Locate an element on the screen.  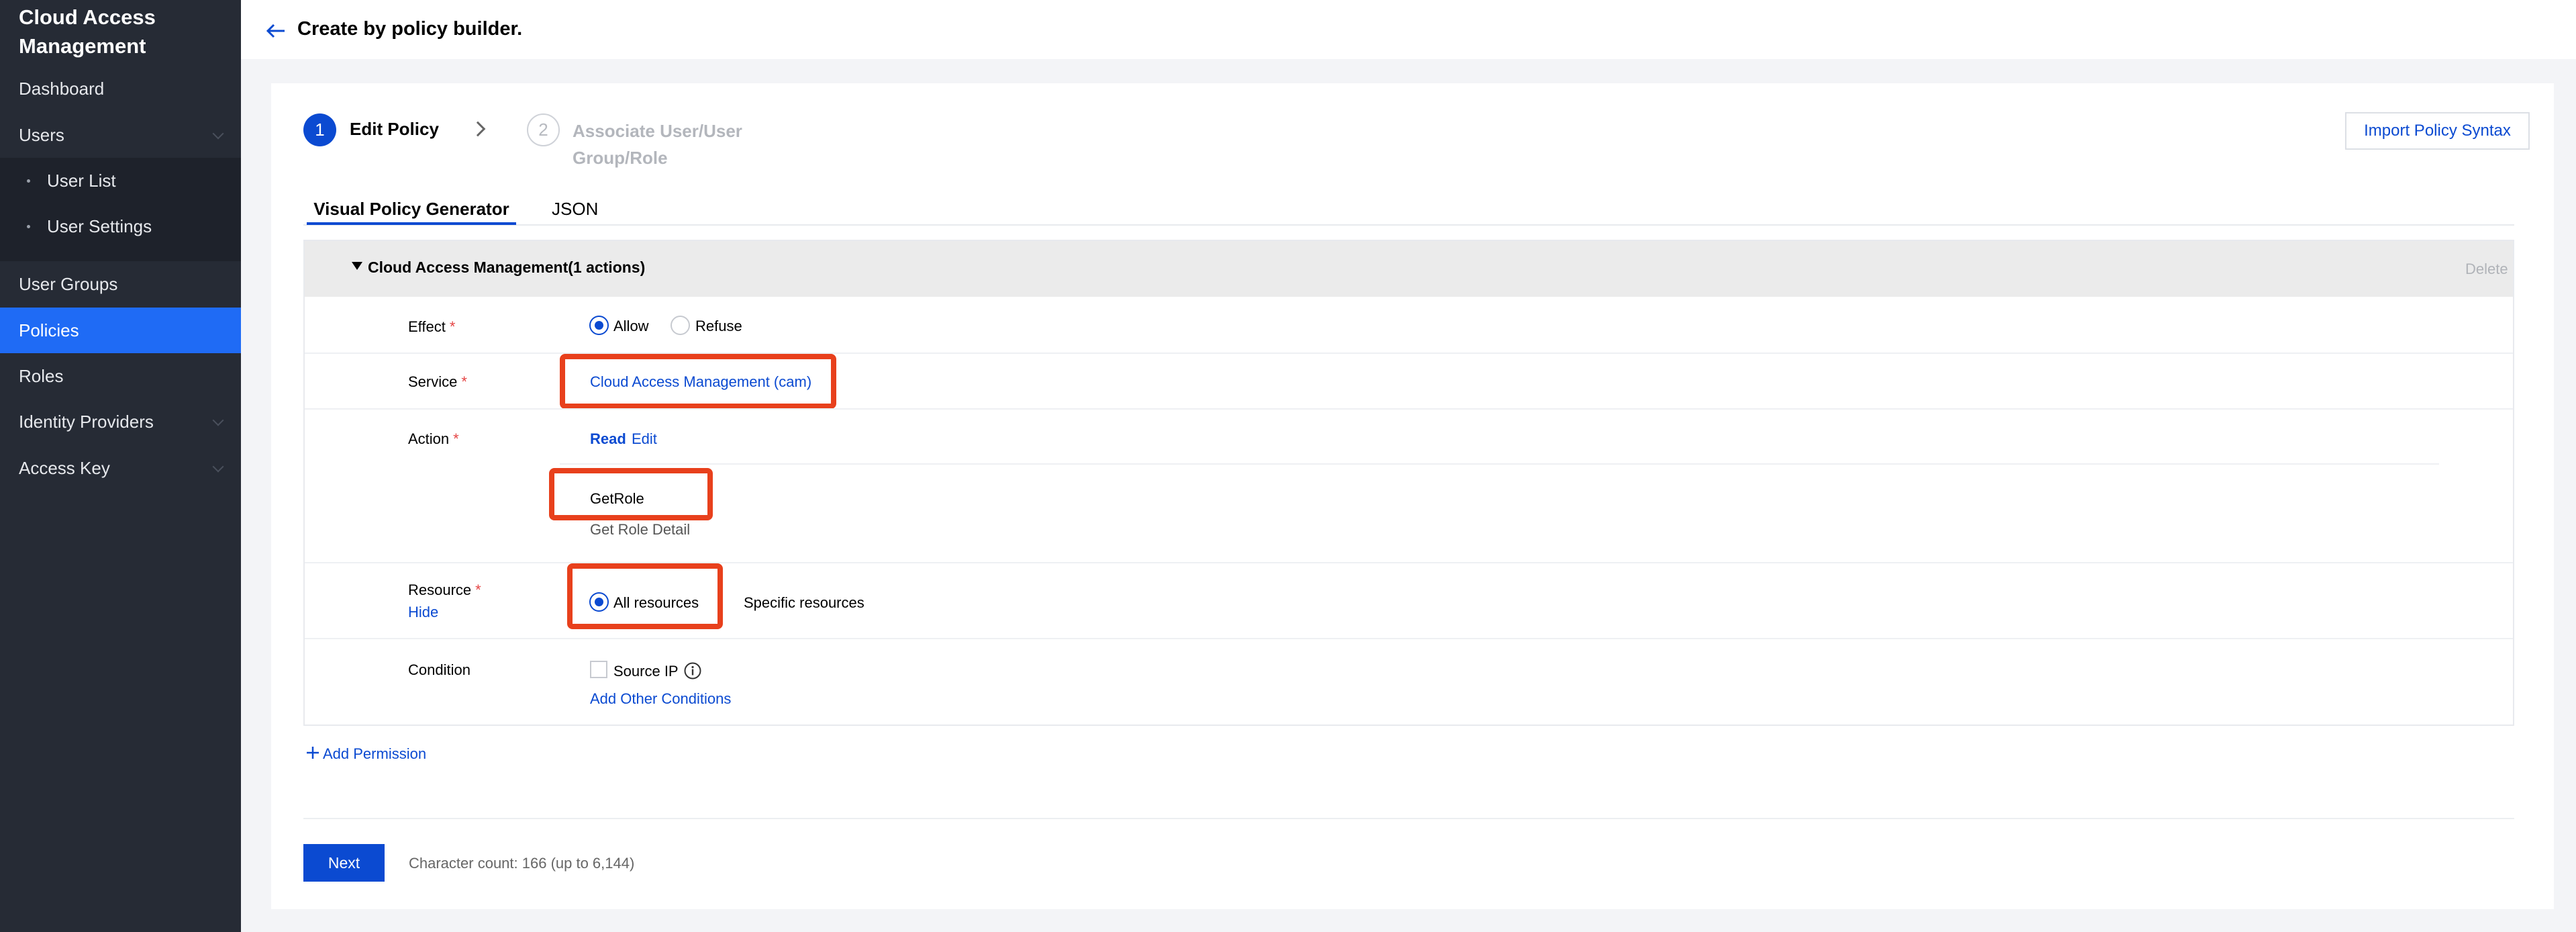
sidebar-item-user-list: User List is located at coordinates (120, 180).